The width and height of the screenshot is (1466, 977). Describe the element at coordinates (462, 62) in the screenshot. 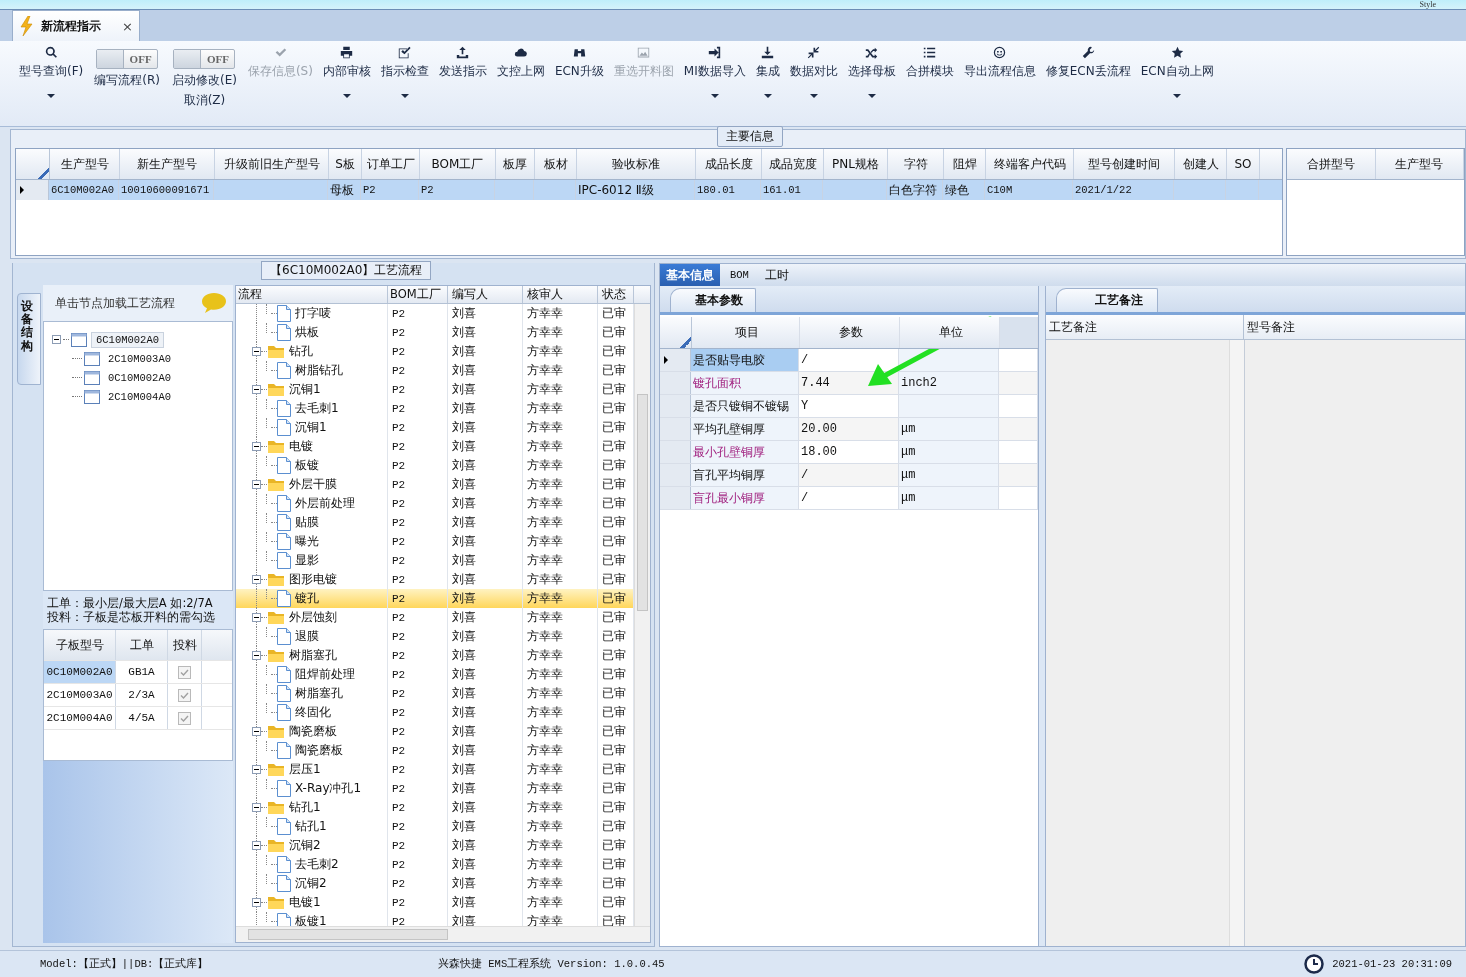

I see `toolbar-button: 发送指示` at that location.